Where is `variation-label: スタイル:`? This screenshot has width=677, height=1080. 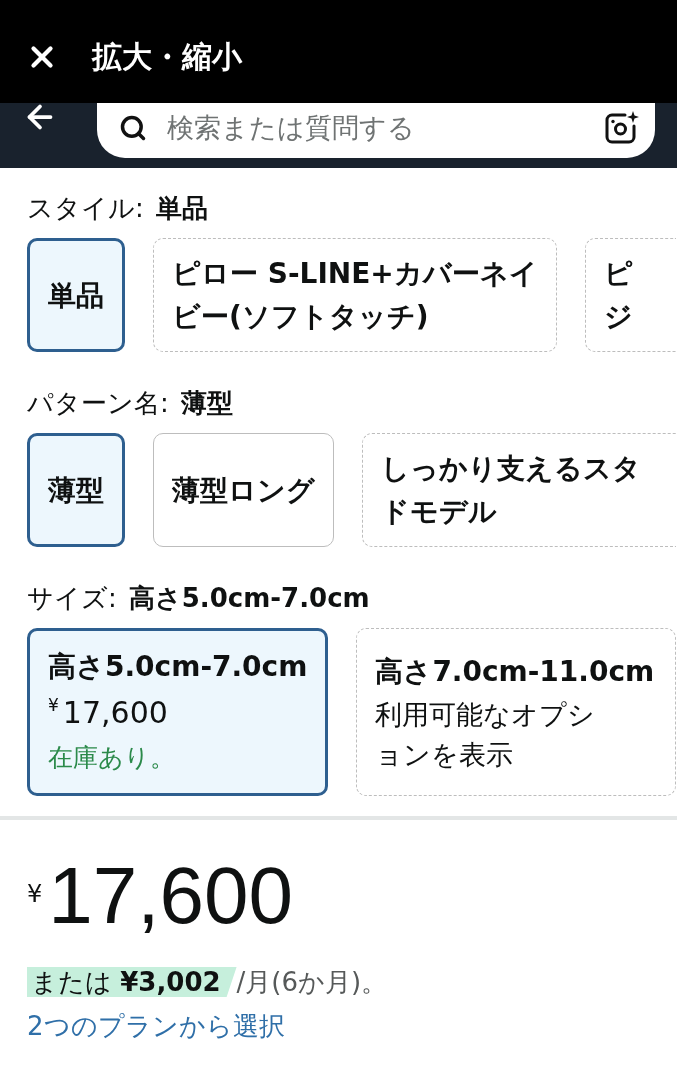
variation-label: スタイル: is located at coordinates (85, 208).